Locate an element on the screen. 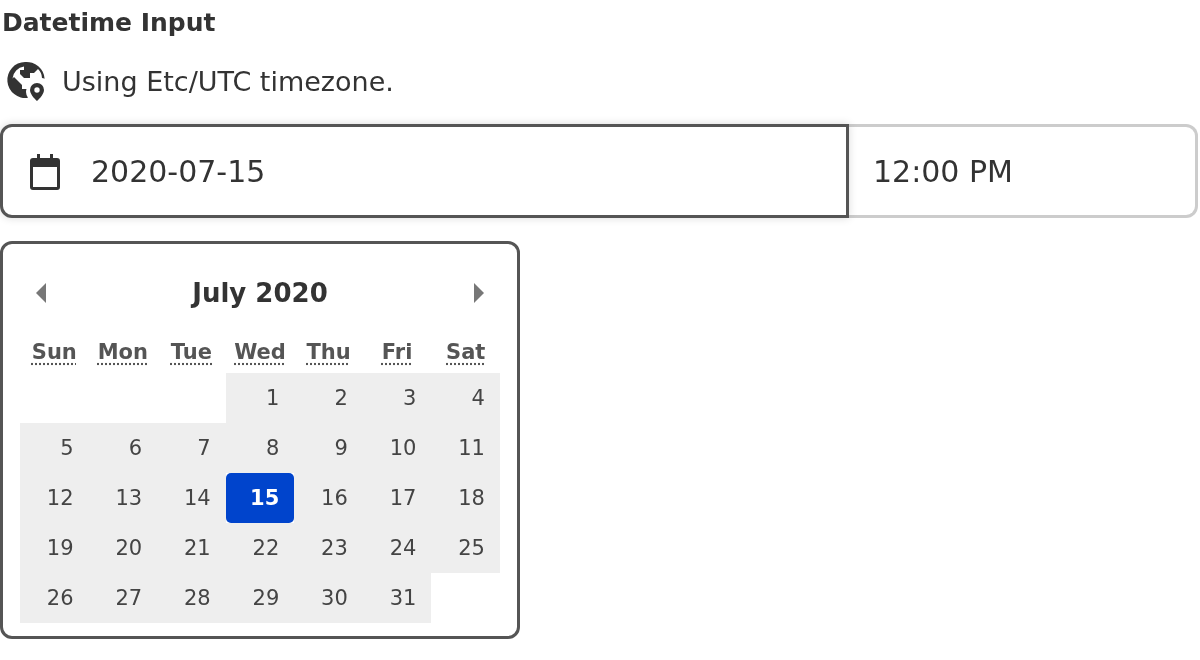 The width and height of the screenshot is (1200, 660). calendar-day: 12 is located at coordinates (54, 498).